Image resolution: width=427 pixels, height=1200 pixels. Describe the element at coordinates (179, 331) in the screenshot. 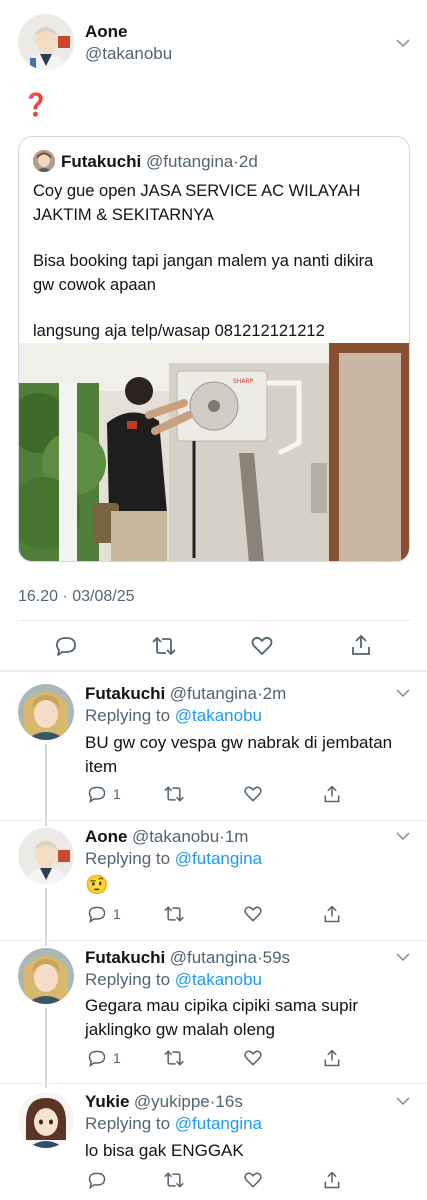

I see `quoted-text-line: langsung aja telp/wasap 081212121212` at that location.